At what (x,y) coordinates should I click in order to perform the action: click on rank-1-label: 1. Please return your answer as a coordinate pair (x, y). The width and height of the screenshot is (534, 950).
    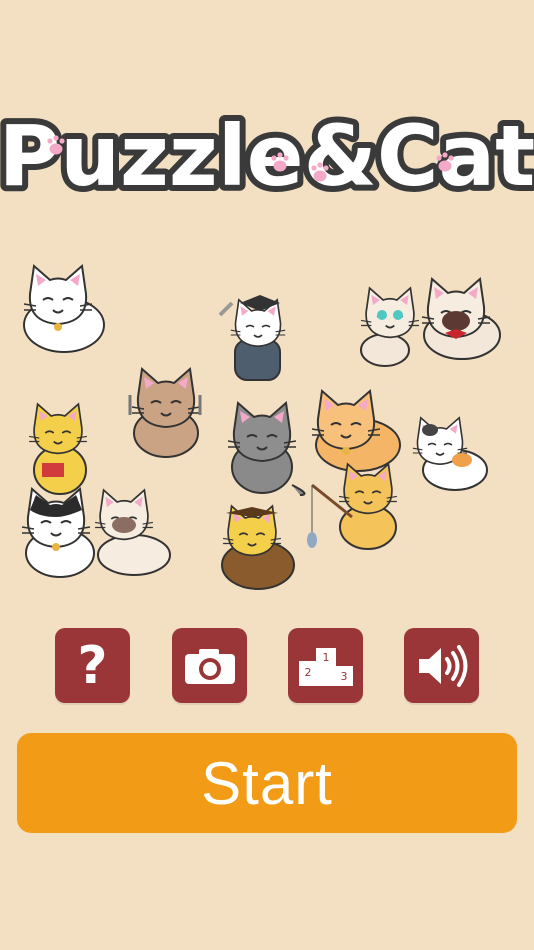
    Looking at the image, I should click on (325, 657).